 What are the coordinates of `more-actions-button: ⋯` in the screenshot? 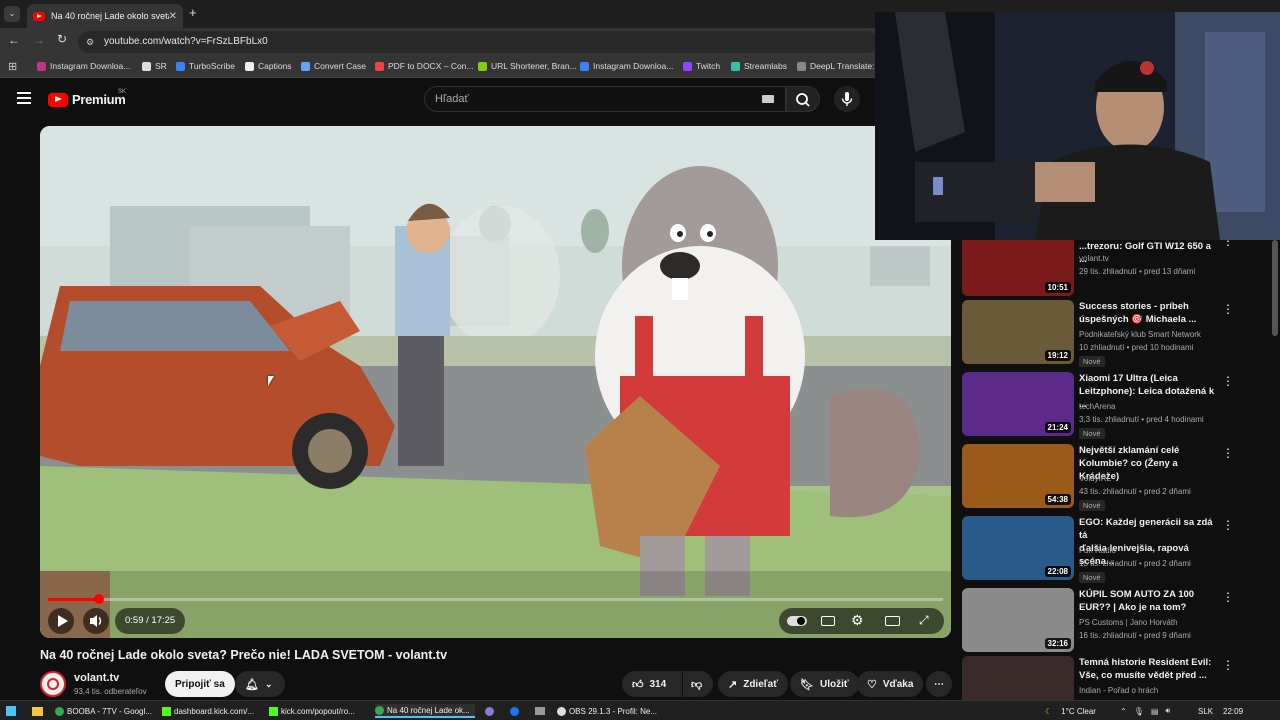 It's located at (939, 684).